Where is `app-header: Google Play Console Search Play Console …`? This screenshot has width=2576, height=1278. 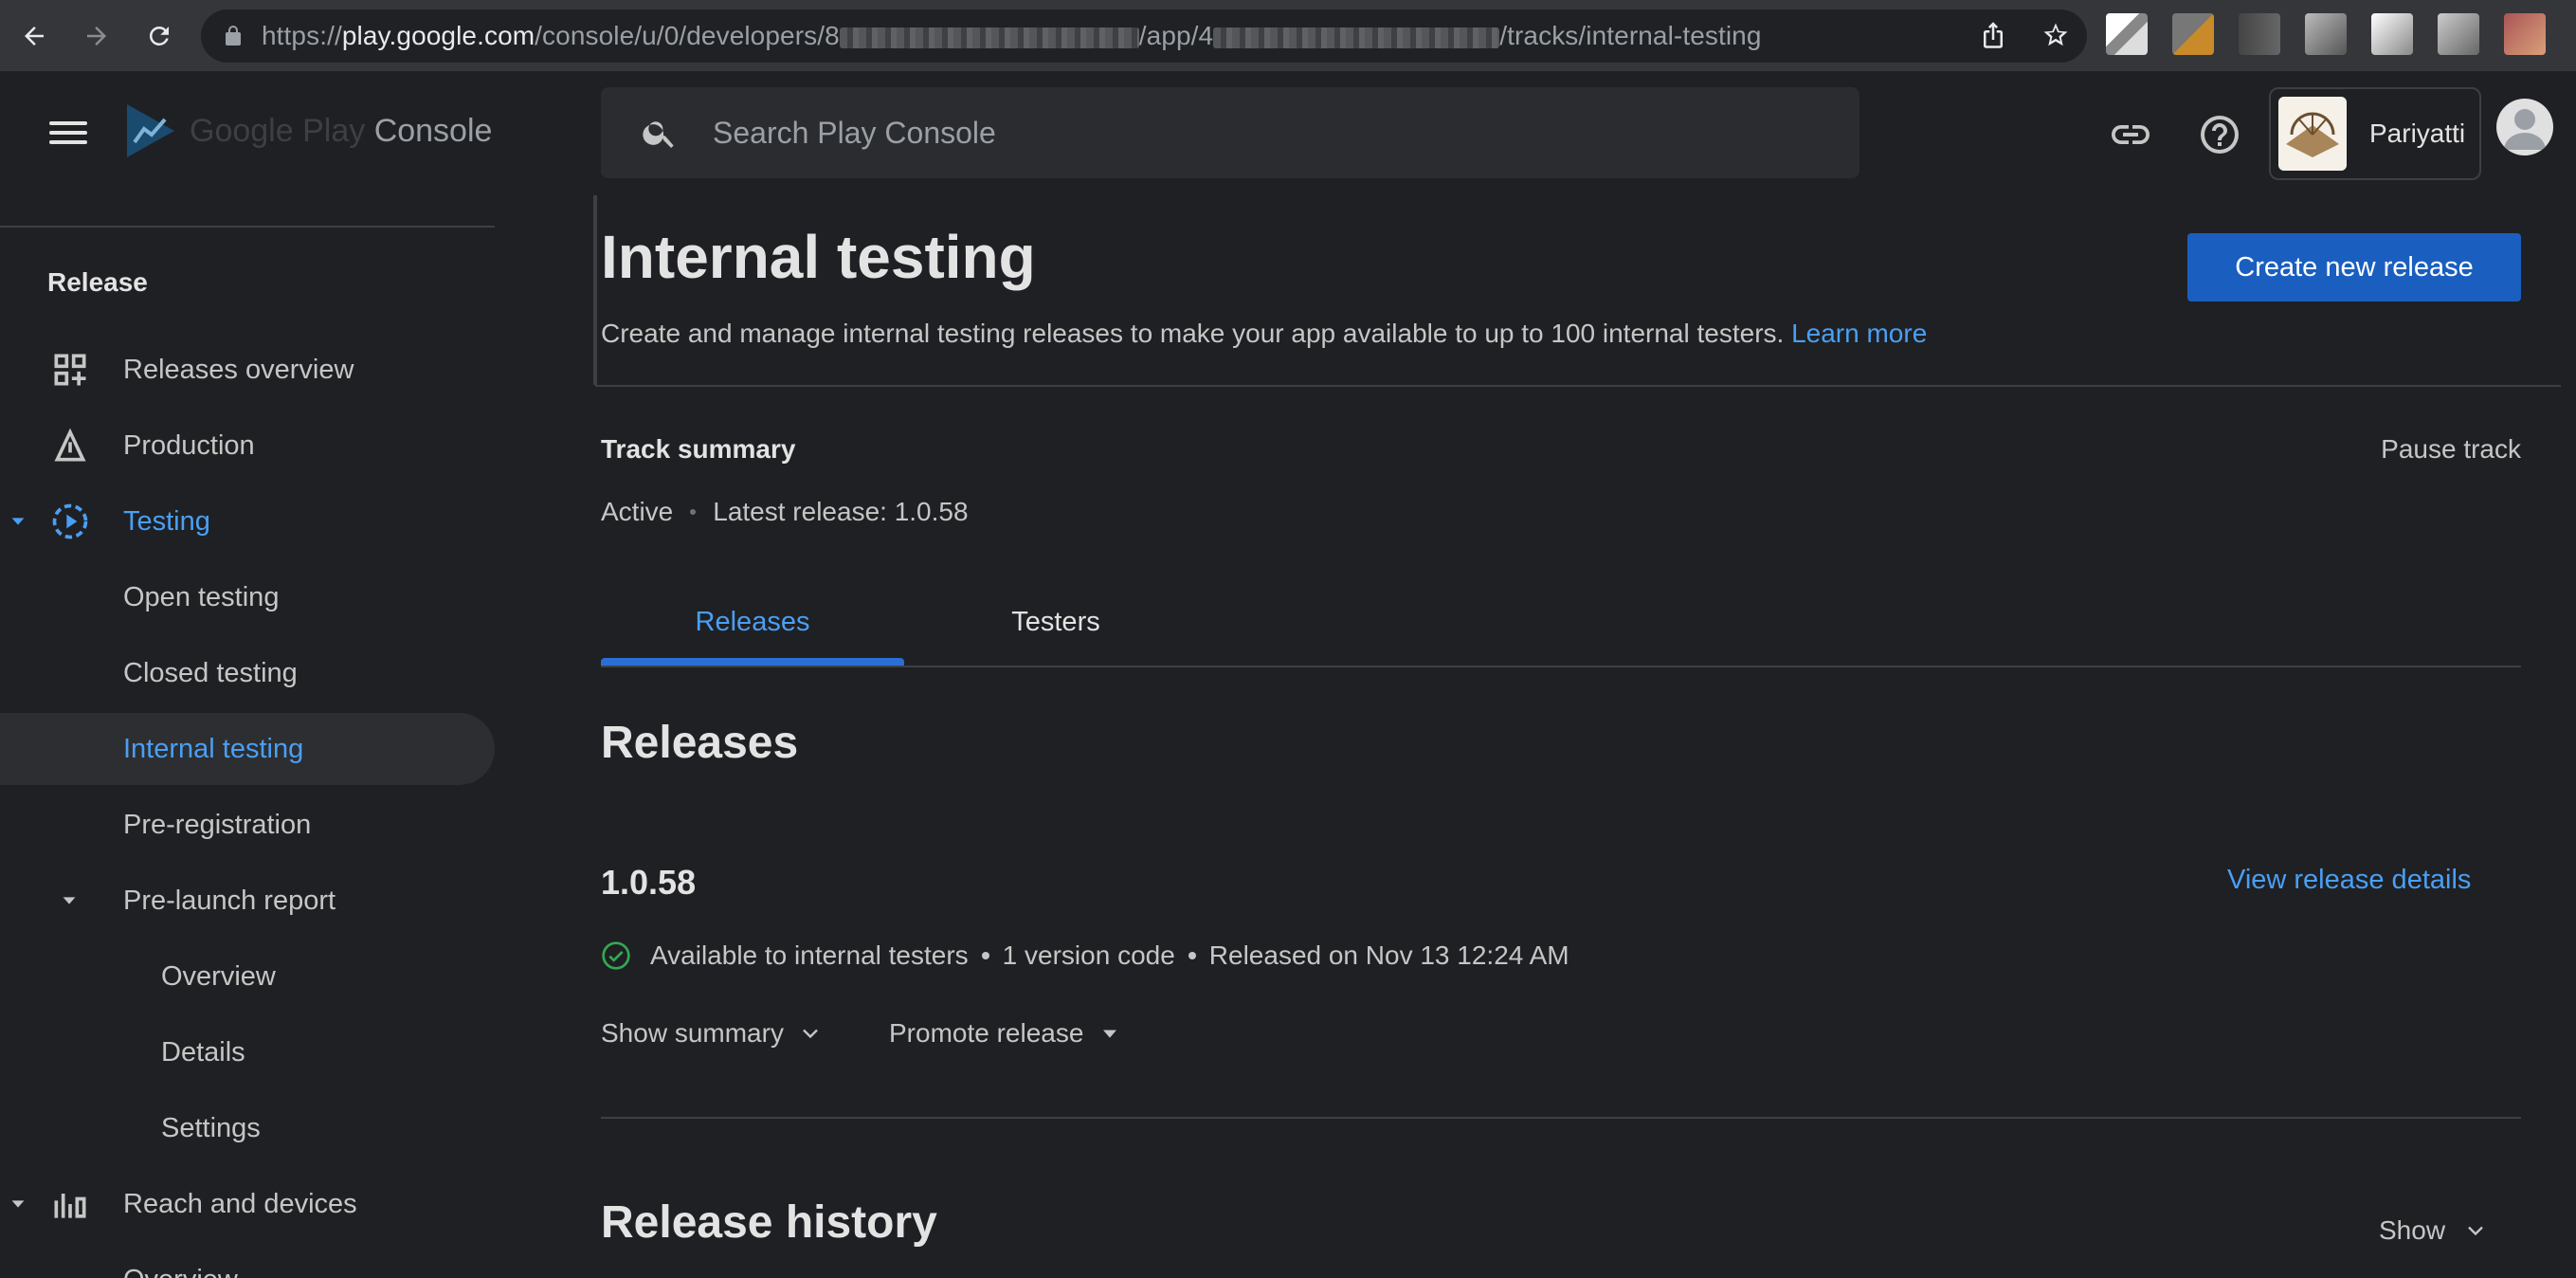
app-header: Google Play Console Search Play Console … is located at coordinates (1288, 133).